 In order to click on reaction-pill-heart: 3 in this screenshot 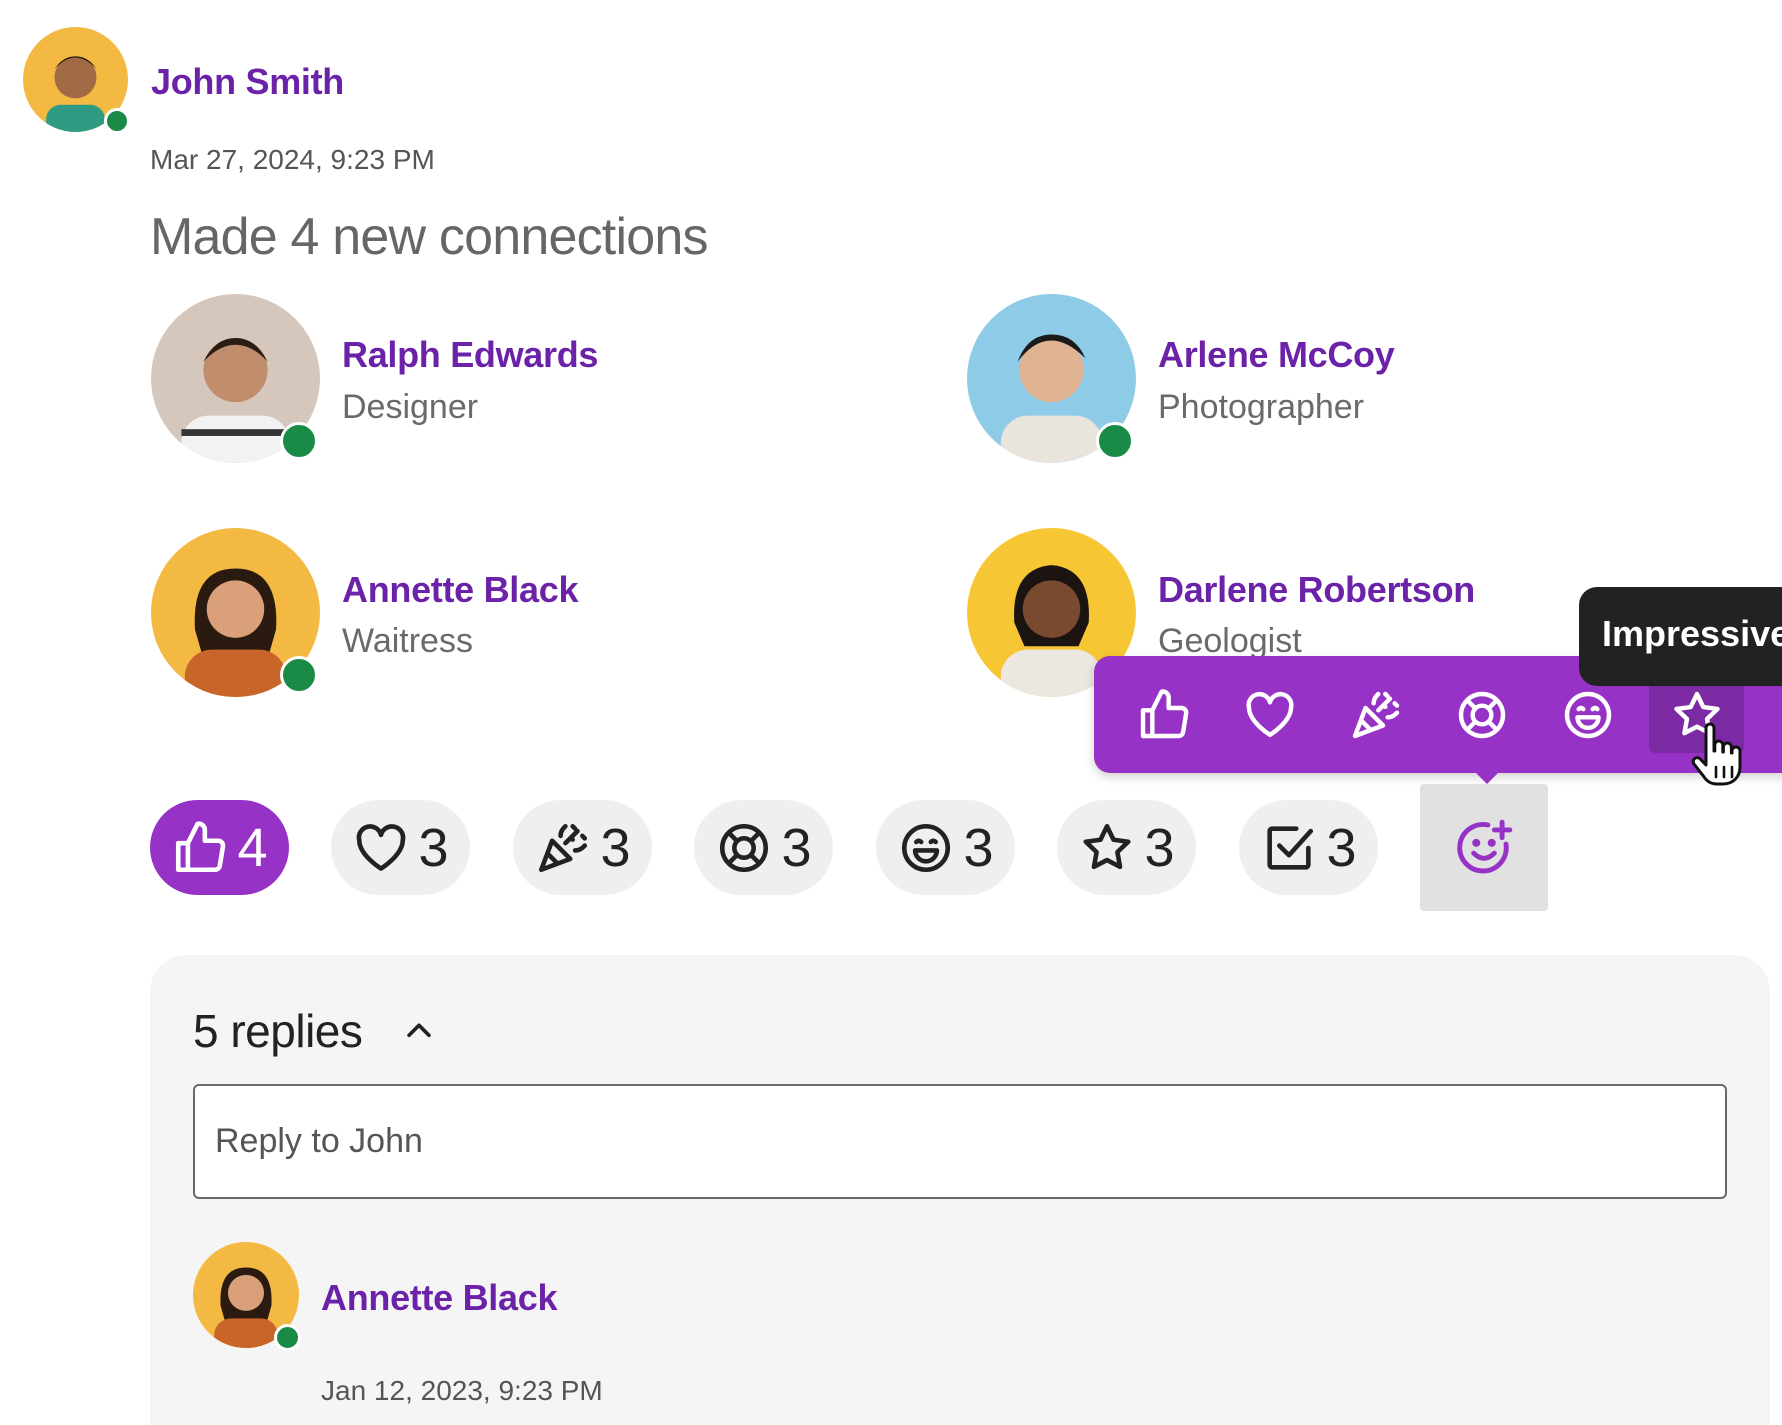, I will do `click(400, 847)`.